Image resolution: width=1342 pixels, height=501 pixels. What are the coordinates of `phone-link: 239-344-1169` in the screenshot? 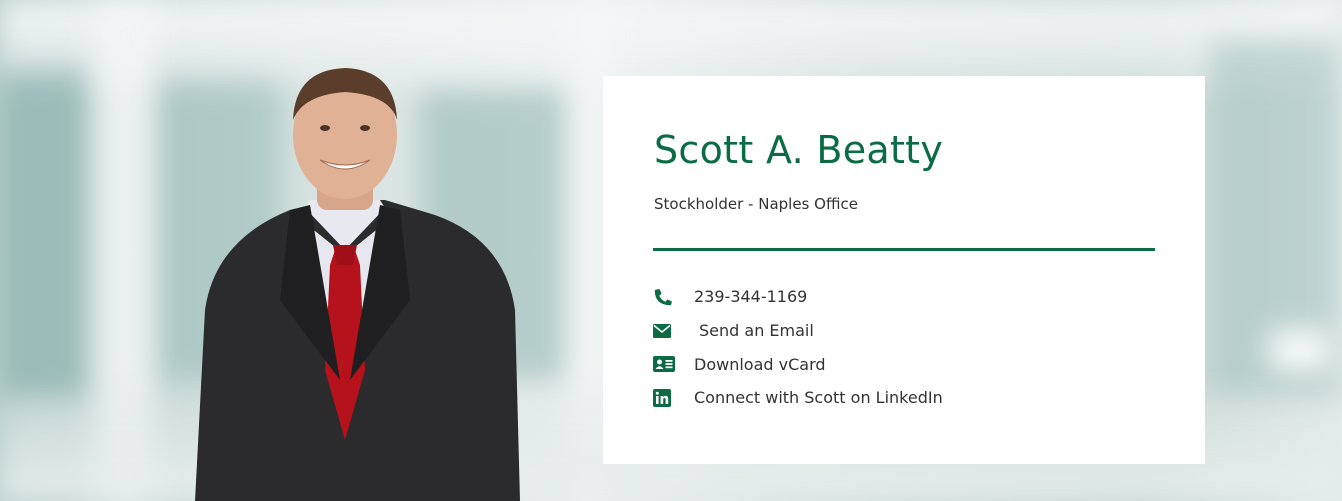 It's located at (798, 297).